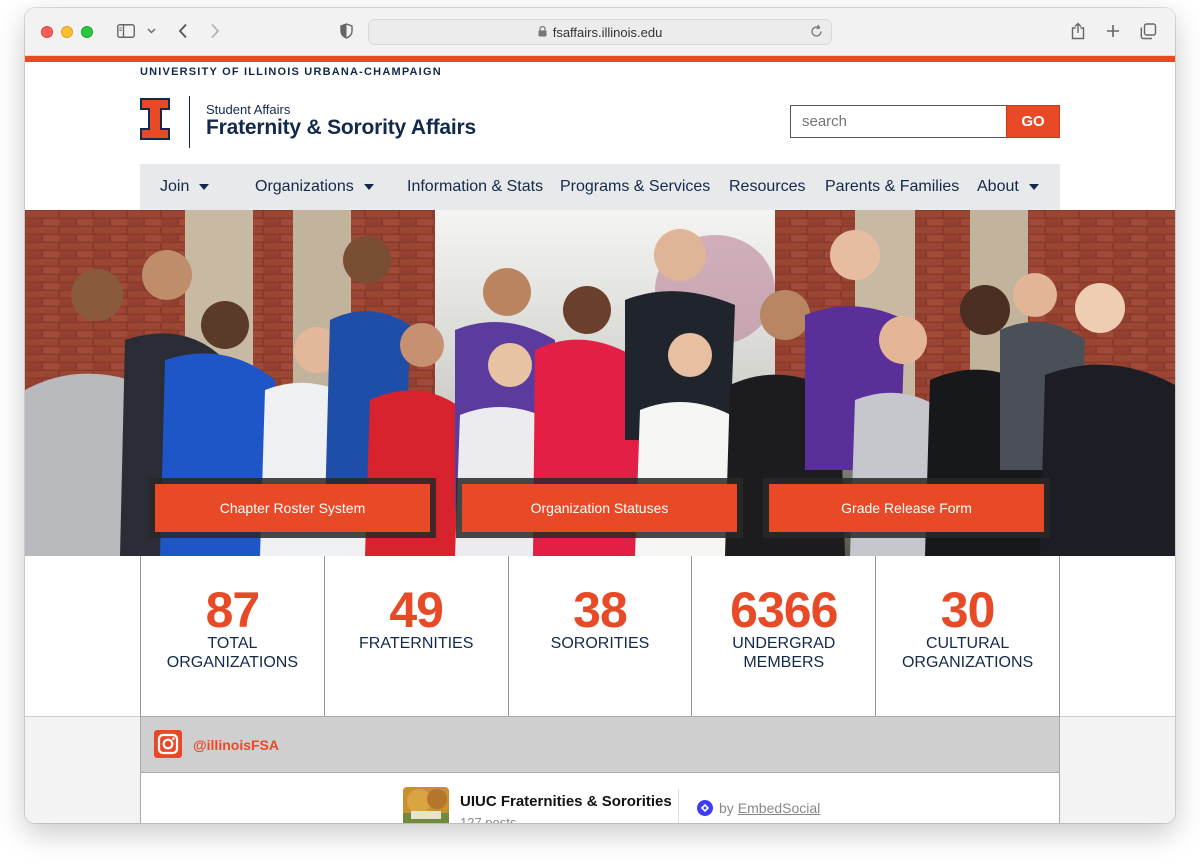 The width and height of the screenshot is (1200, 865). What do you see at coordinates (291, 72) in the screenshot?
I see `university-wordmark: UNIVERSITY OF ILLINOIS URBANA-CHAMPAIGN` at bounding box center [291, 72].